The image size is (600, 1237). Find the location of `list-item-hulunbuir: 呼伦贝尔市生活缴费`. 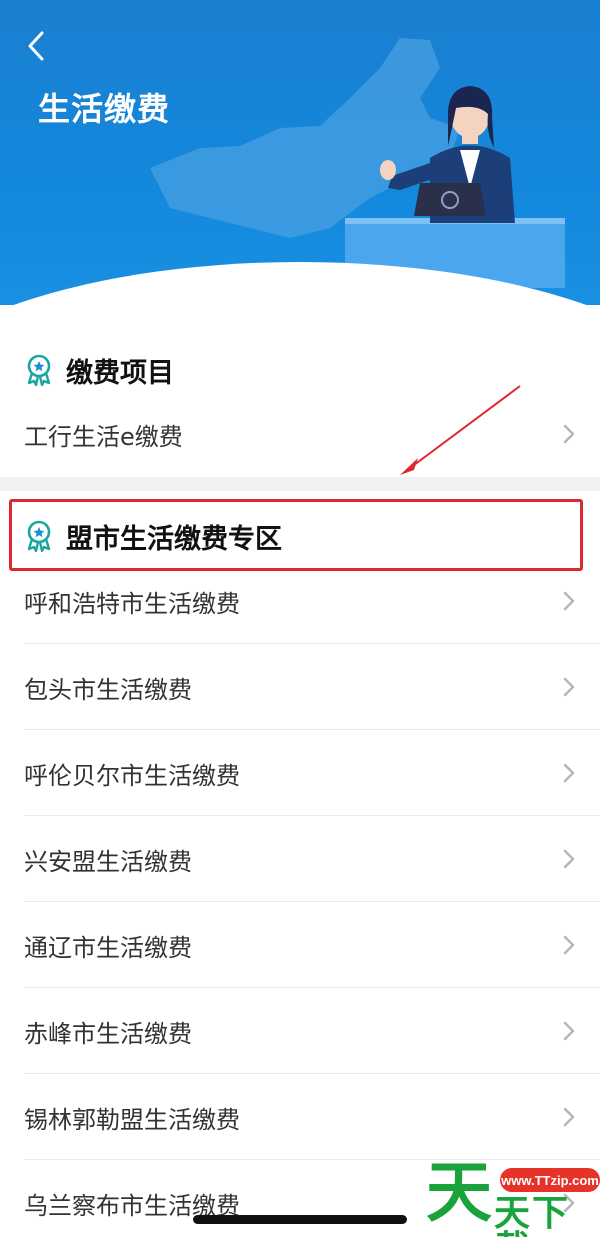

list-item-hulunbuir: 呼伦贝尔市生活缴费 is located at coordinates (300, 773).